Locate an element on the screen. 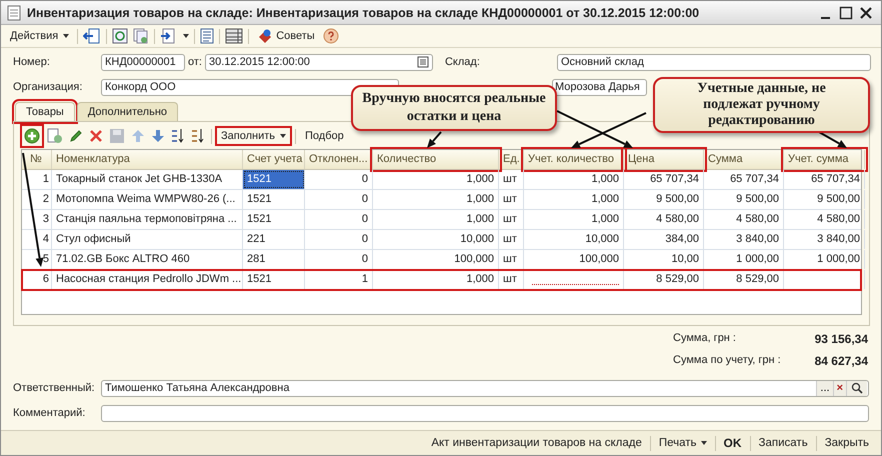 The width and height of the screenshot is (882, 456). column-header: Номенклатура is located at coordinates (147, 159).